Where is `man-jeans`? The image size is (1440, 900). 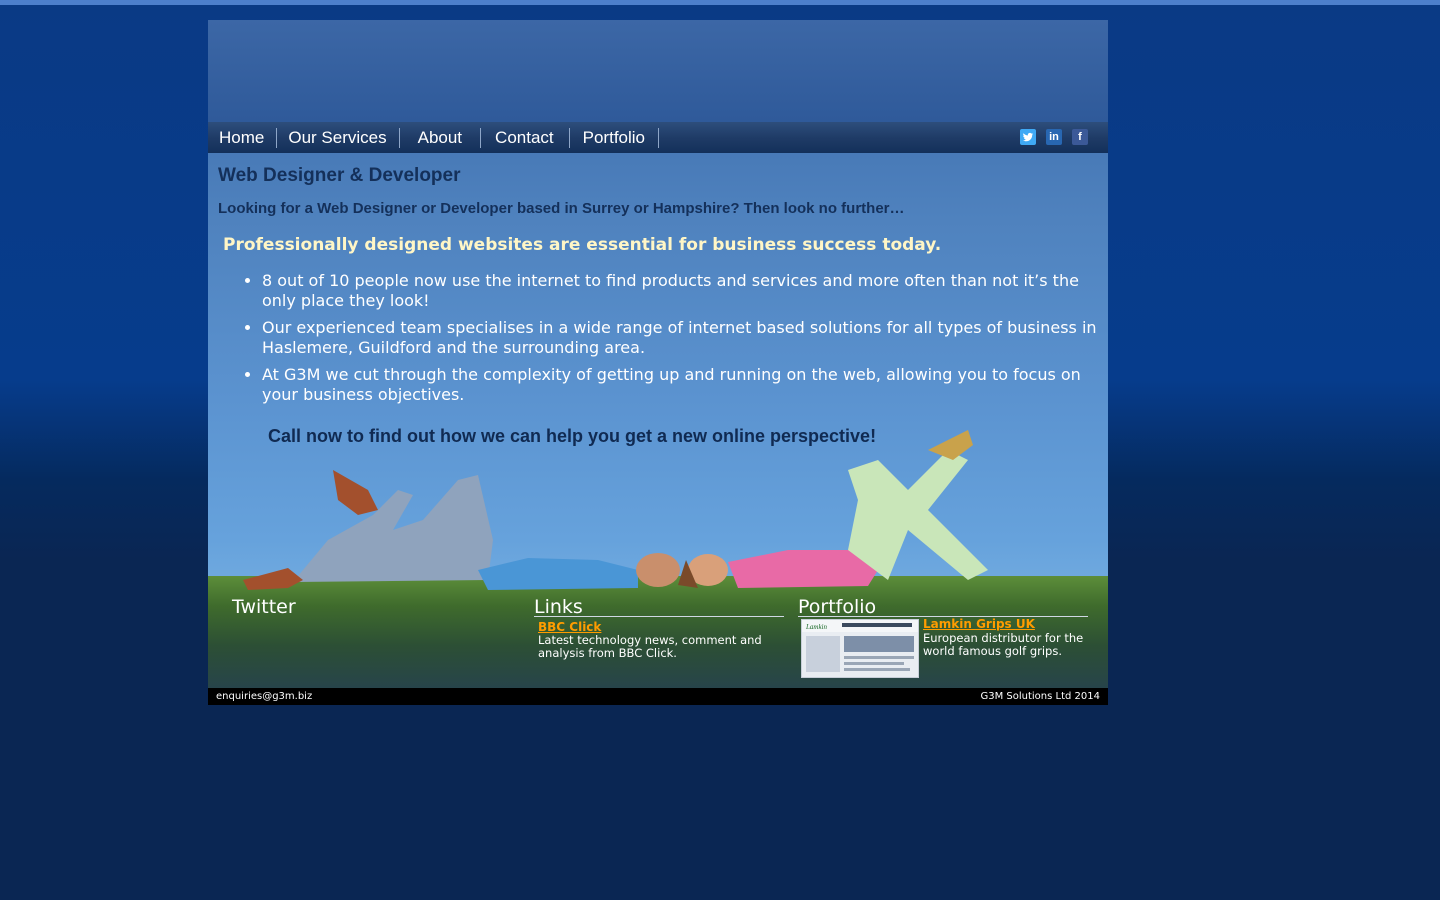
man-jeans is located at coordinates (393, 528).